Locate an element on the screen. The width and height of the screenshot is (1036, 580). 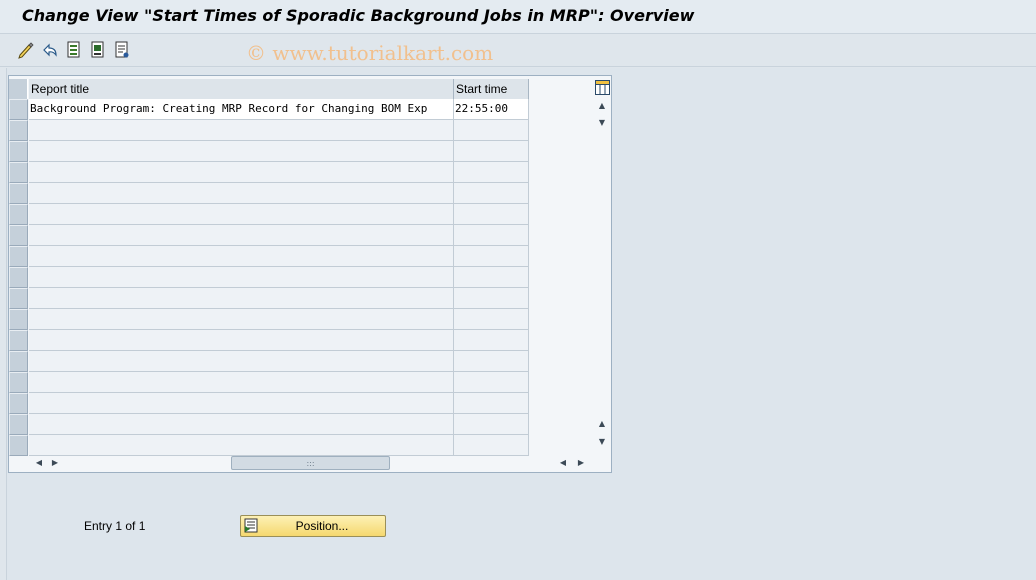
column-header-report-title: Report title is located at coordinates (241, 89).